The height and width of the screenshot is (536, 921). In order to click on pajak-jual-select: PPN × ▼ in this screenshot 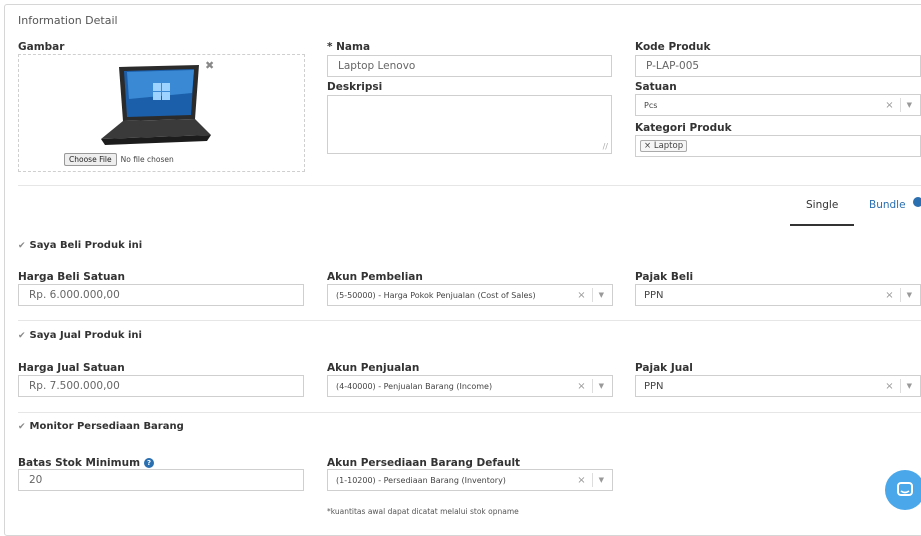, I will do `click(778, 386)`.